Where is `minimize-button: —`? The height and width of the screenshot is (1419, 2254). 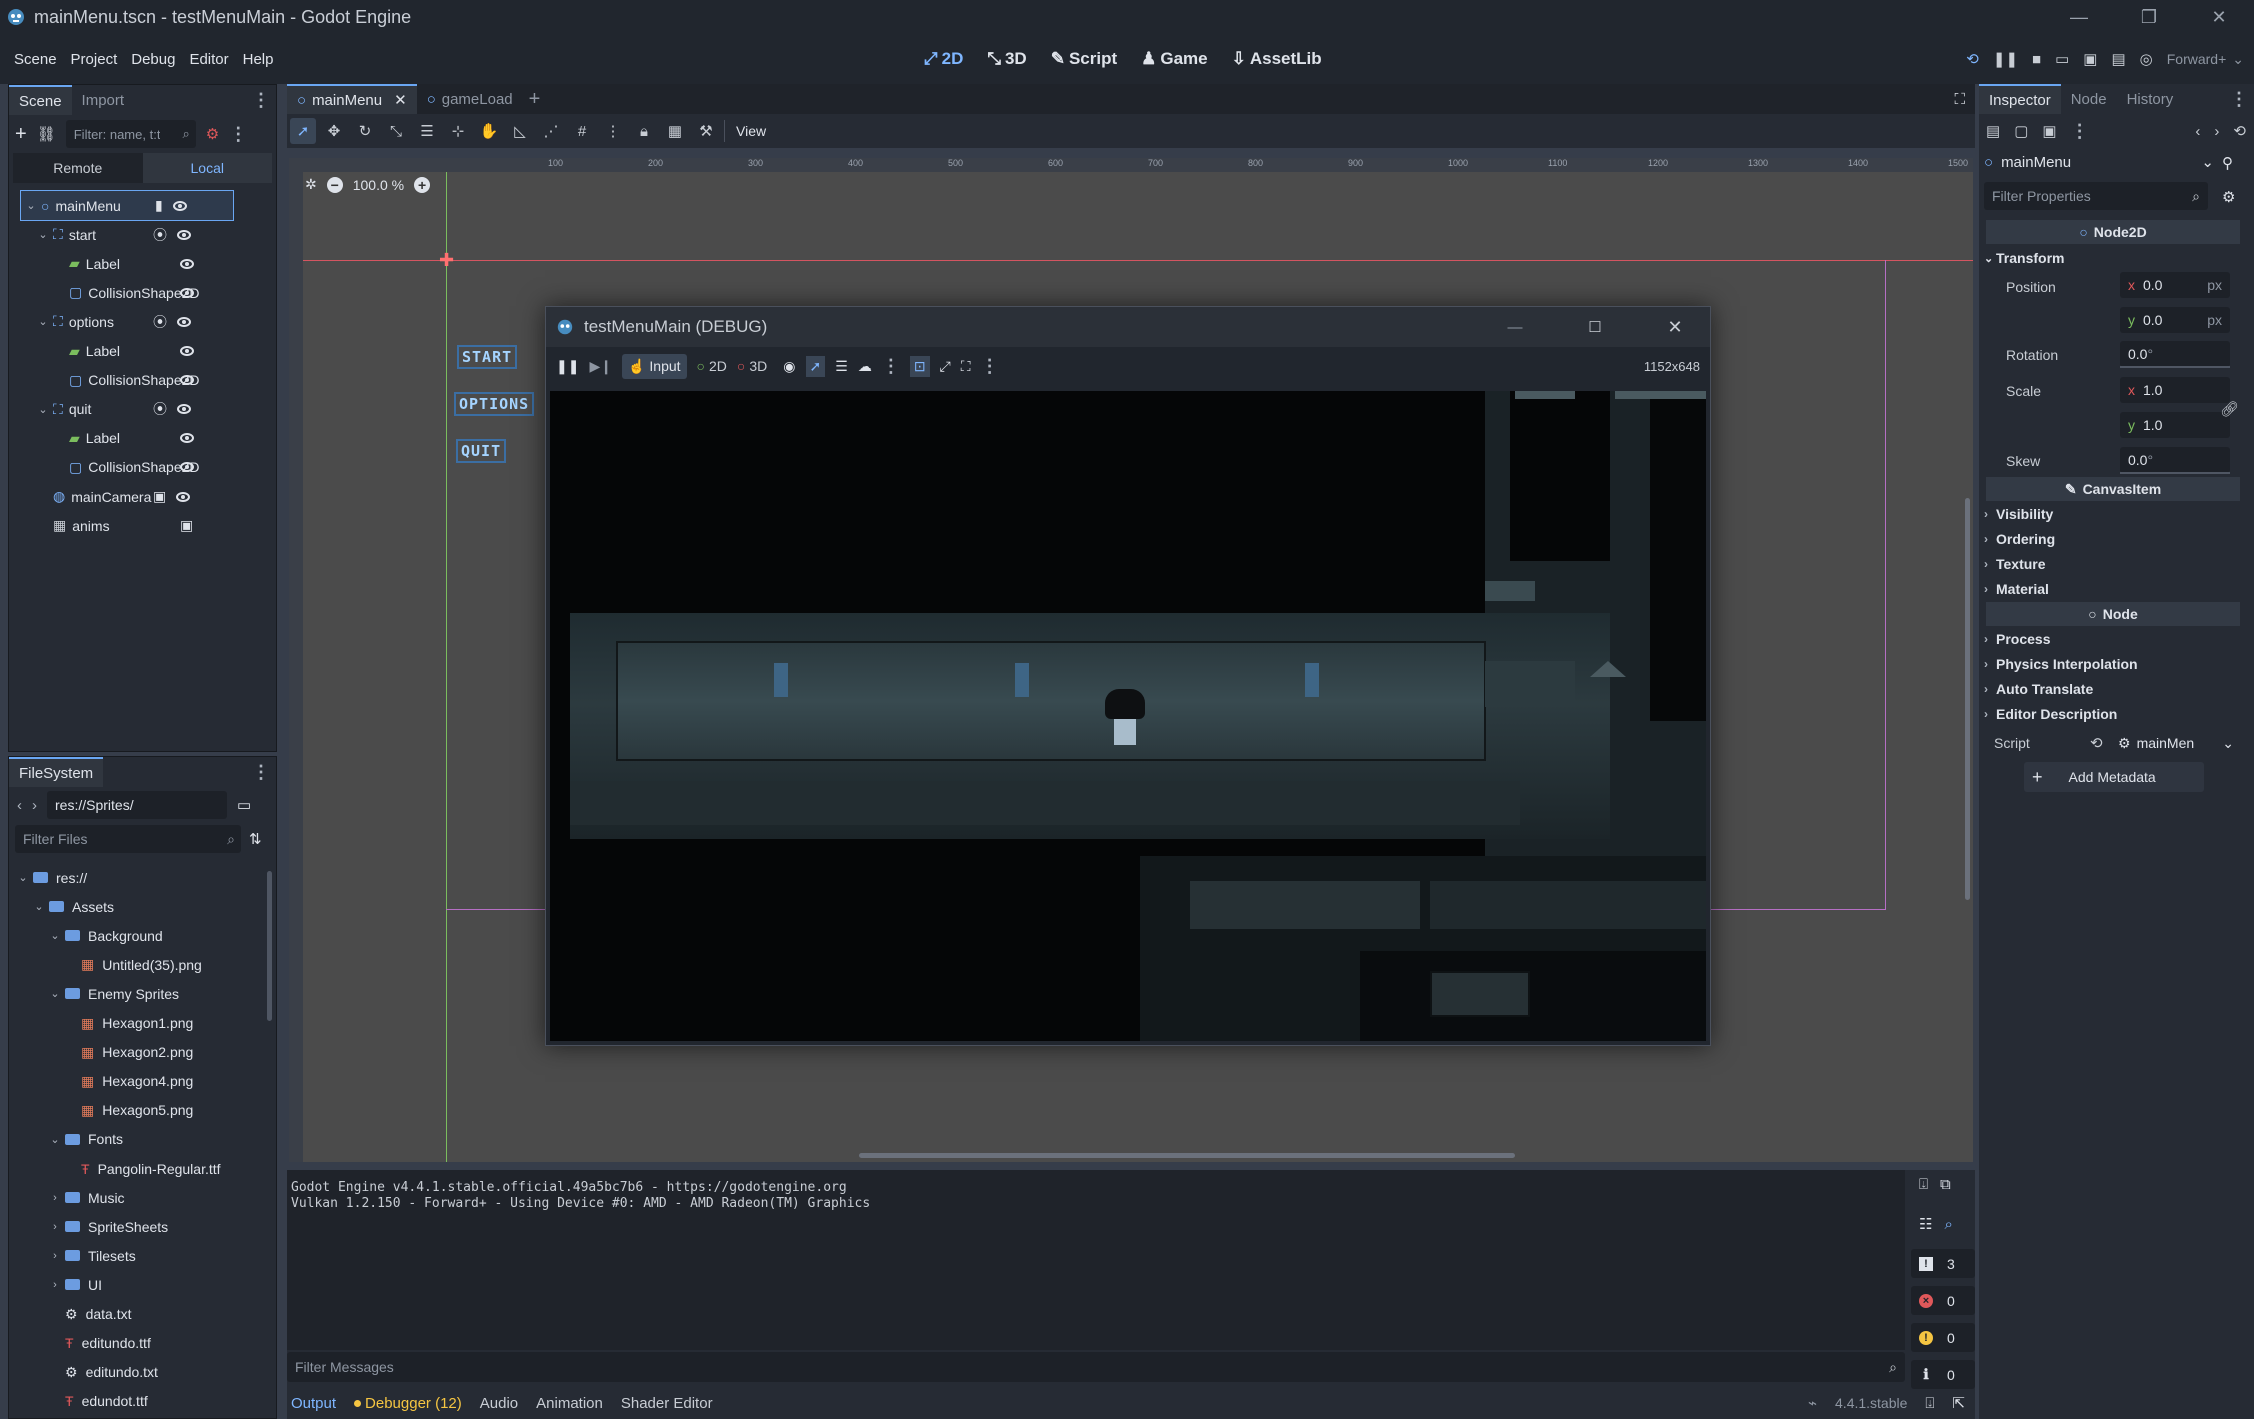
minimize-button: — is located at coordinates (2079, 17).